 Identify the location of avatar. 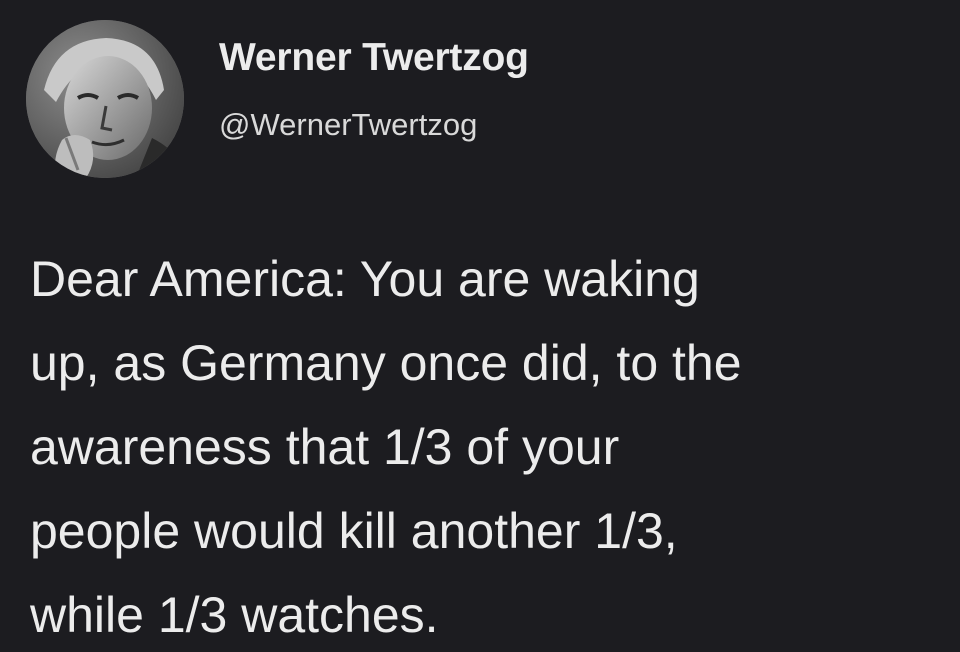
(105, 99).